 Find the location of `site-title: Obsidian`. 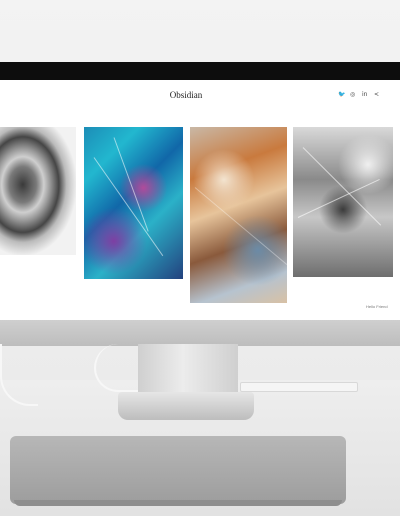

site-title: Obsidian is located at coordinates (186, 95).